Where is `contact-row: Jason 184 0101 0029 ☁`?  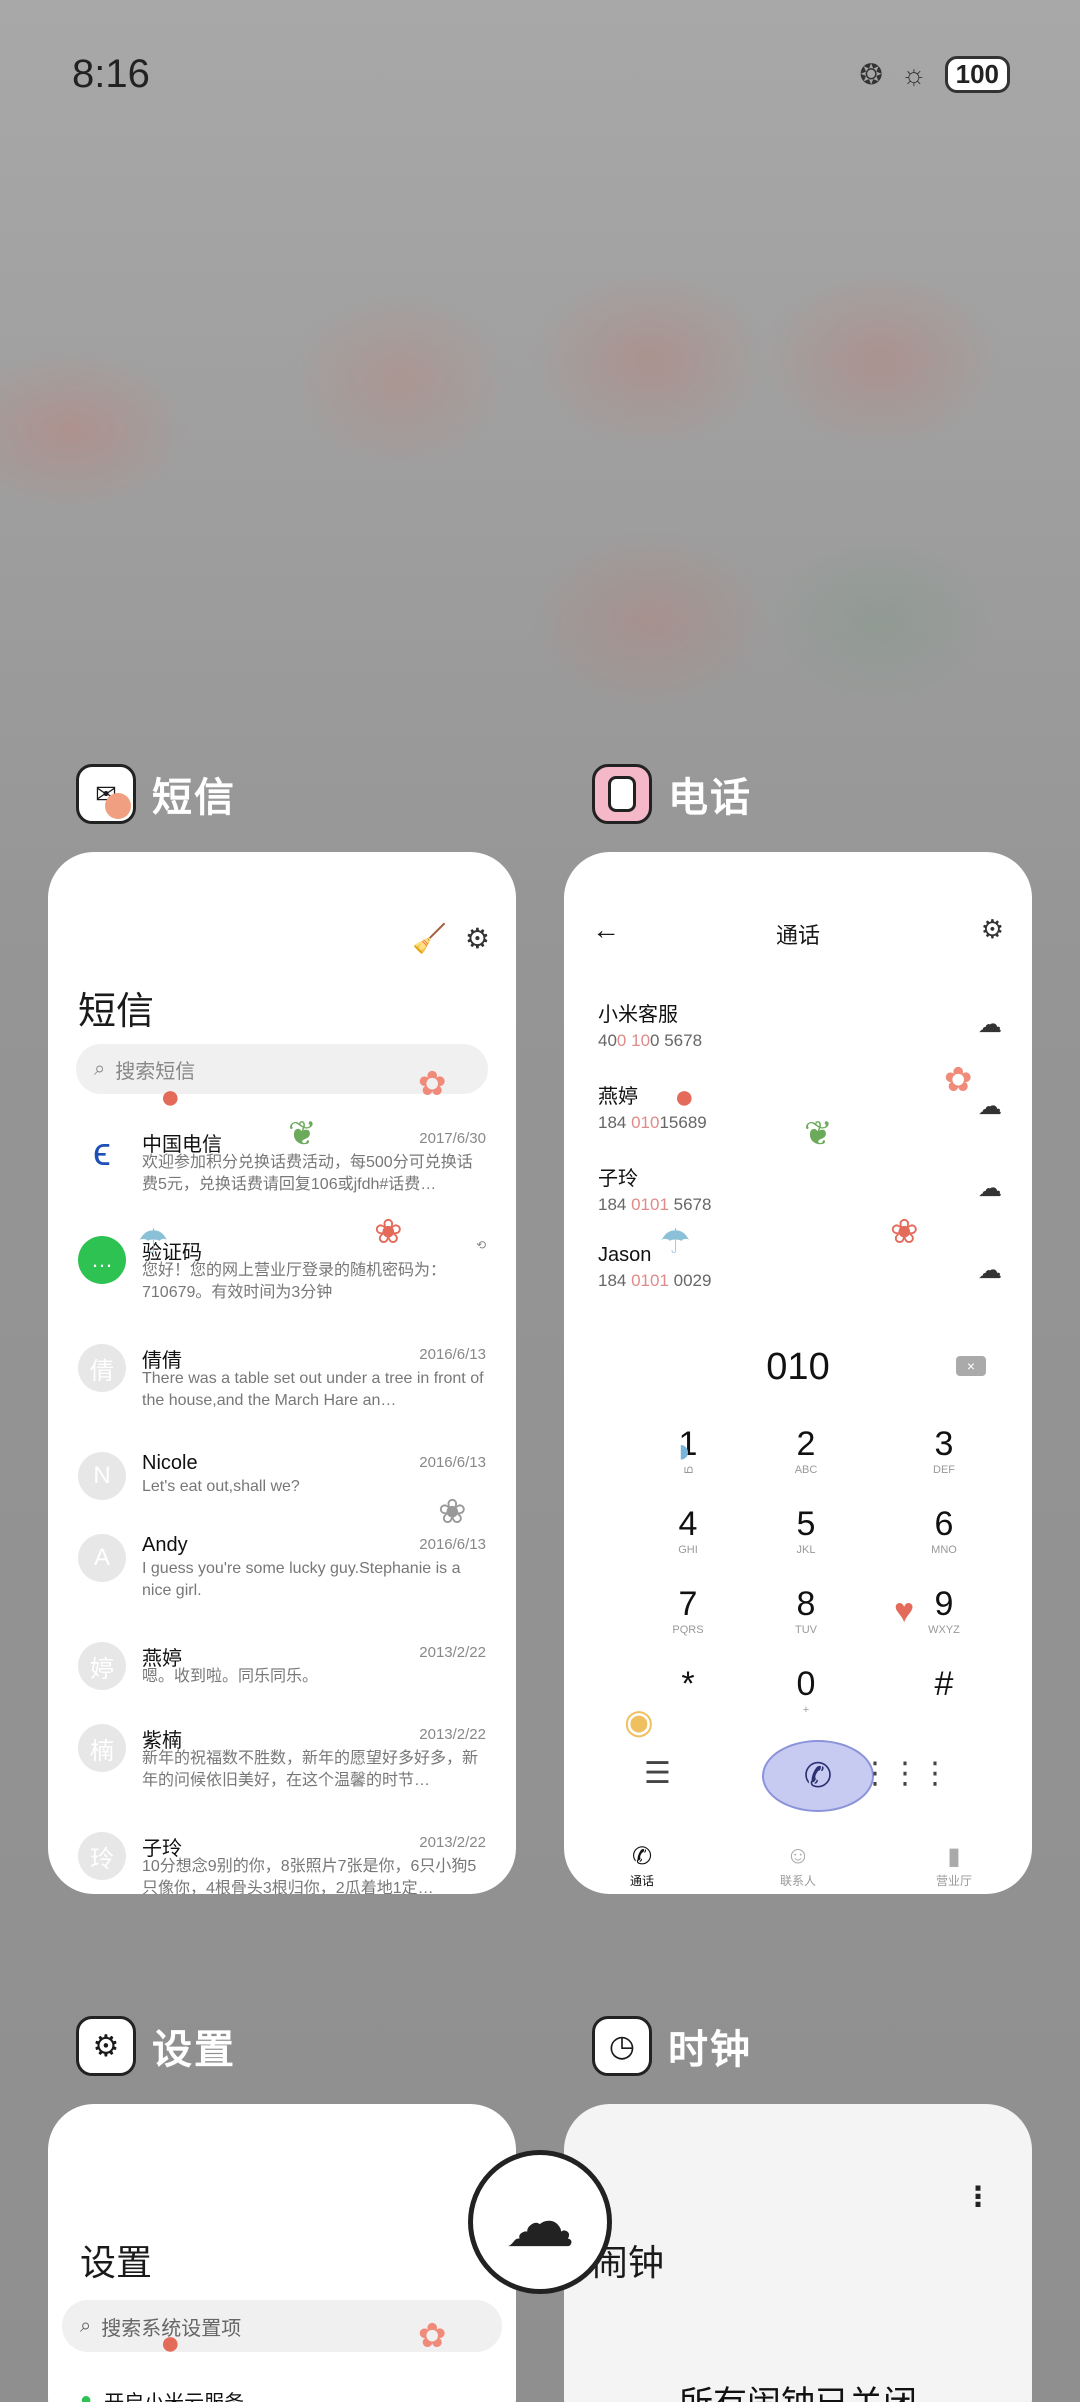
contact-row: Jason 184 0101 0029 ☁ is located at coordinates (800, 1274).